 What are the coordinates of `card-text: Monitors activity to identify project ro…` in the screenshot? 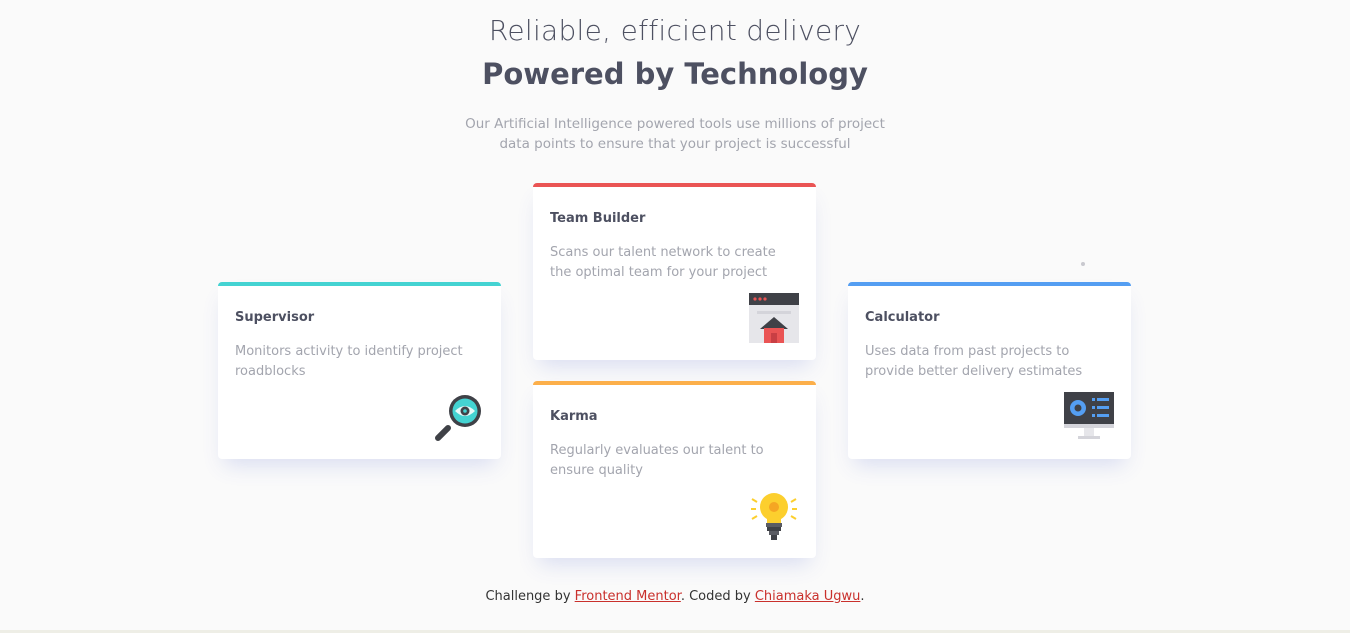 It's located at (349, 361).